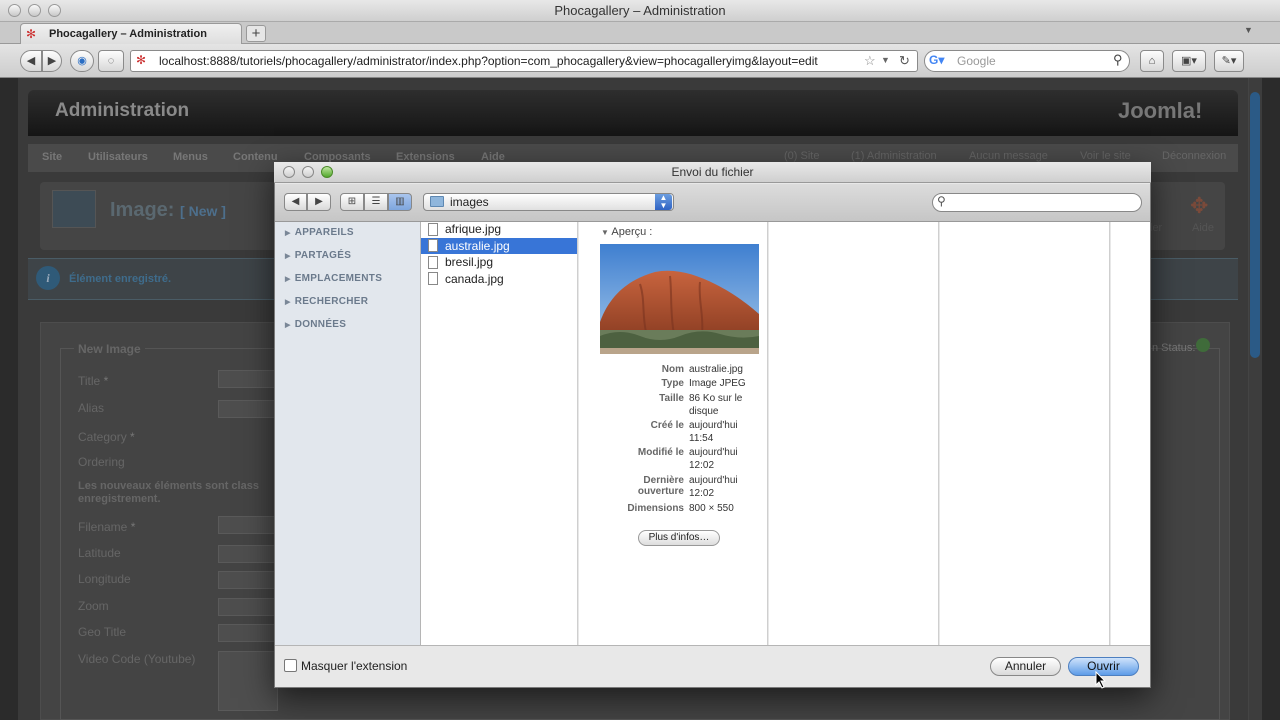 The width and height of the screenshot is (1280, 720). Describe the element at coordinates (605, 232) in the screenshot. I see `disclosure-down-icon: ▼` at that location.